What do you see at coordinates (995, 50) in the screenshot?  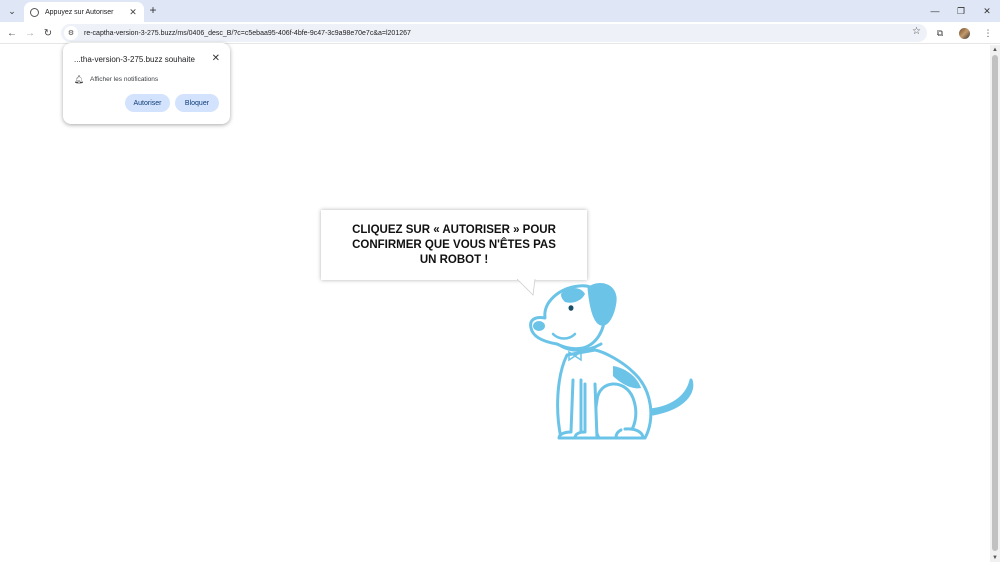 I see `scroll-up-icon: ▲` at bounding box center [995, 50].